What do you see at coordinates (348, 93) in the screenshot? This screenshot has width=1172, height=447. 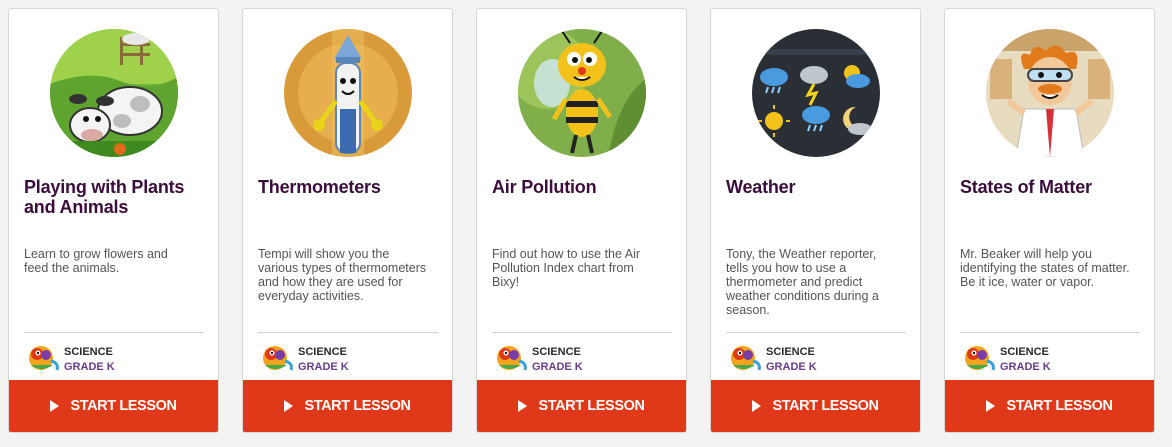 I see `thermometer-character-icon` at bounding box center [348, 93].